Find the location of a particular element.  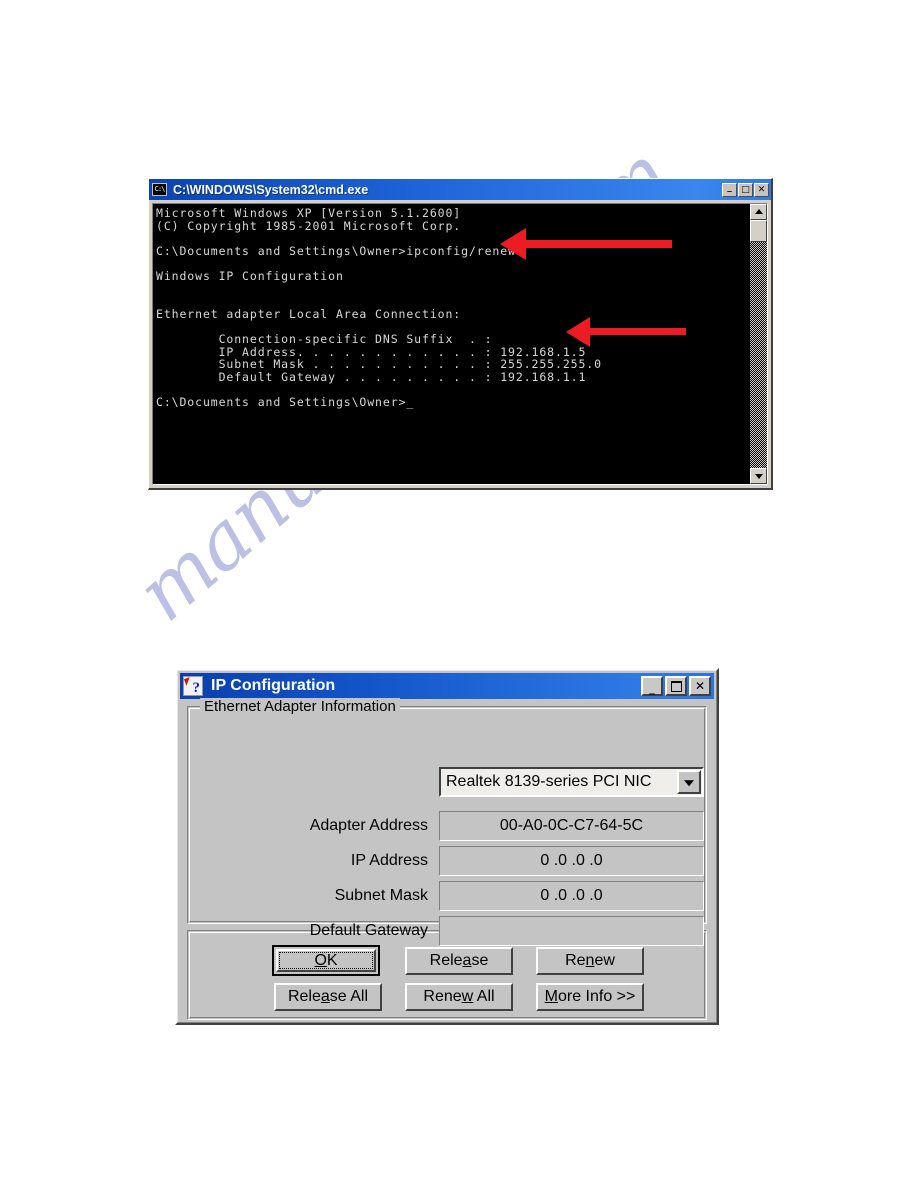

adapter-select: Realtek 8139-series PCI NIC is located at coordinates (571, 782).